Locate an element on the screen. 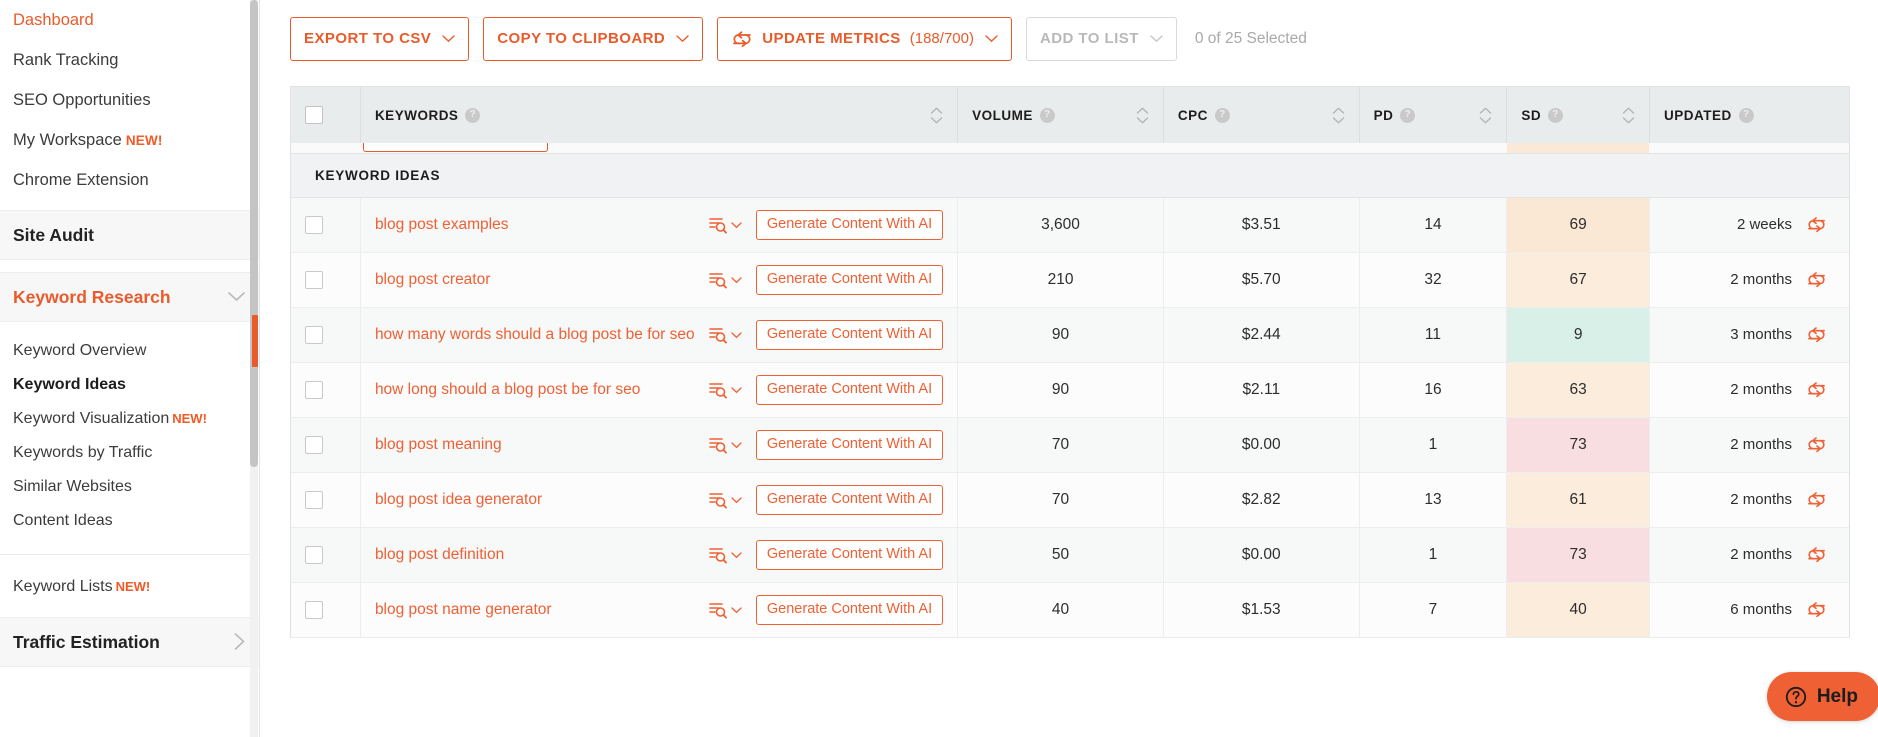 The height and width of the screenshot is (737, 1878). sidebar-section-keyword-research: Keyword Research is located at coordinates (129, 297).